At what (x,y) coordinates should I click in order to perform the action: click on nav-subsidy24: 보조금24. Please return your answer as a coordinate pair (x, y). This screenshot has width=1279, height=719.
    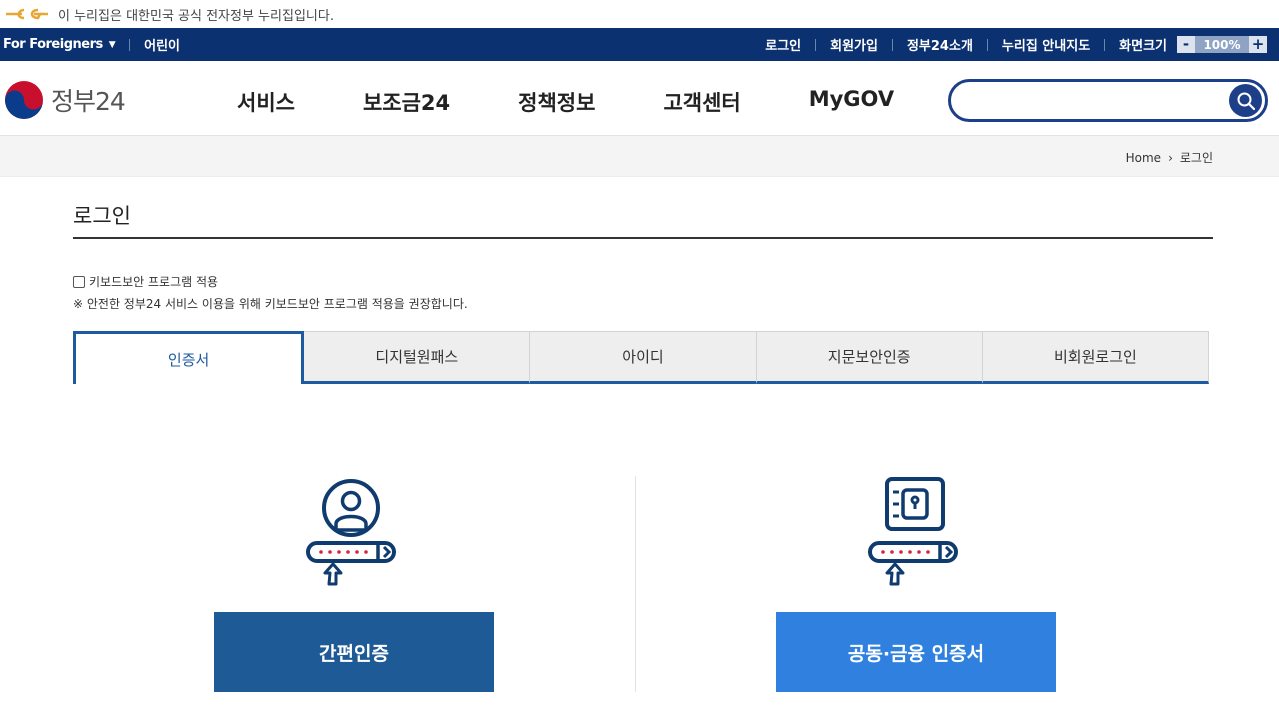
    Looking at the image, I should click on (406, 102).